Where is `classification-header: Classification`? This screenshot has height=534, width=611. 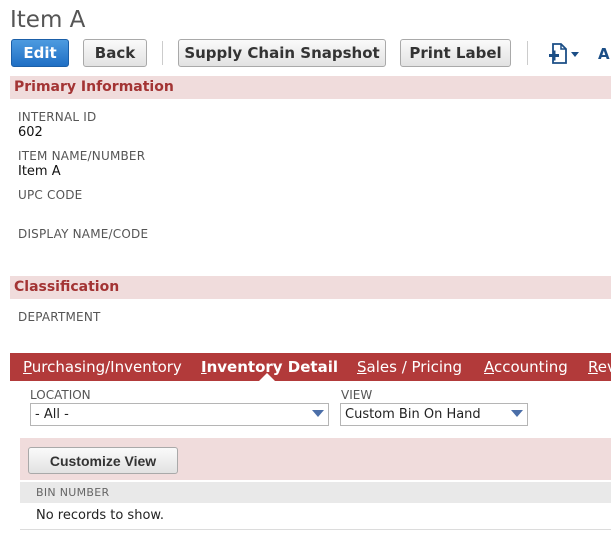
classification-header: Classification is located at coordinates (310, 287).